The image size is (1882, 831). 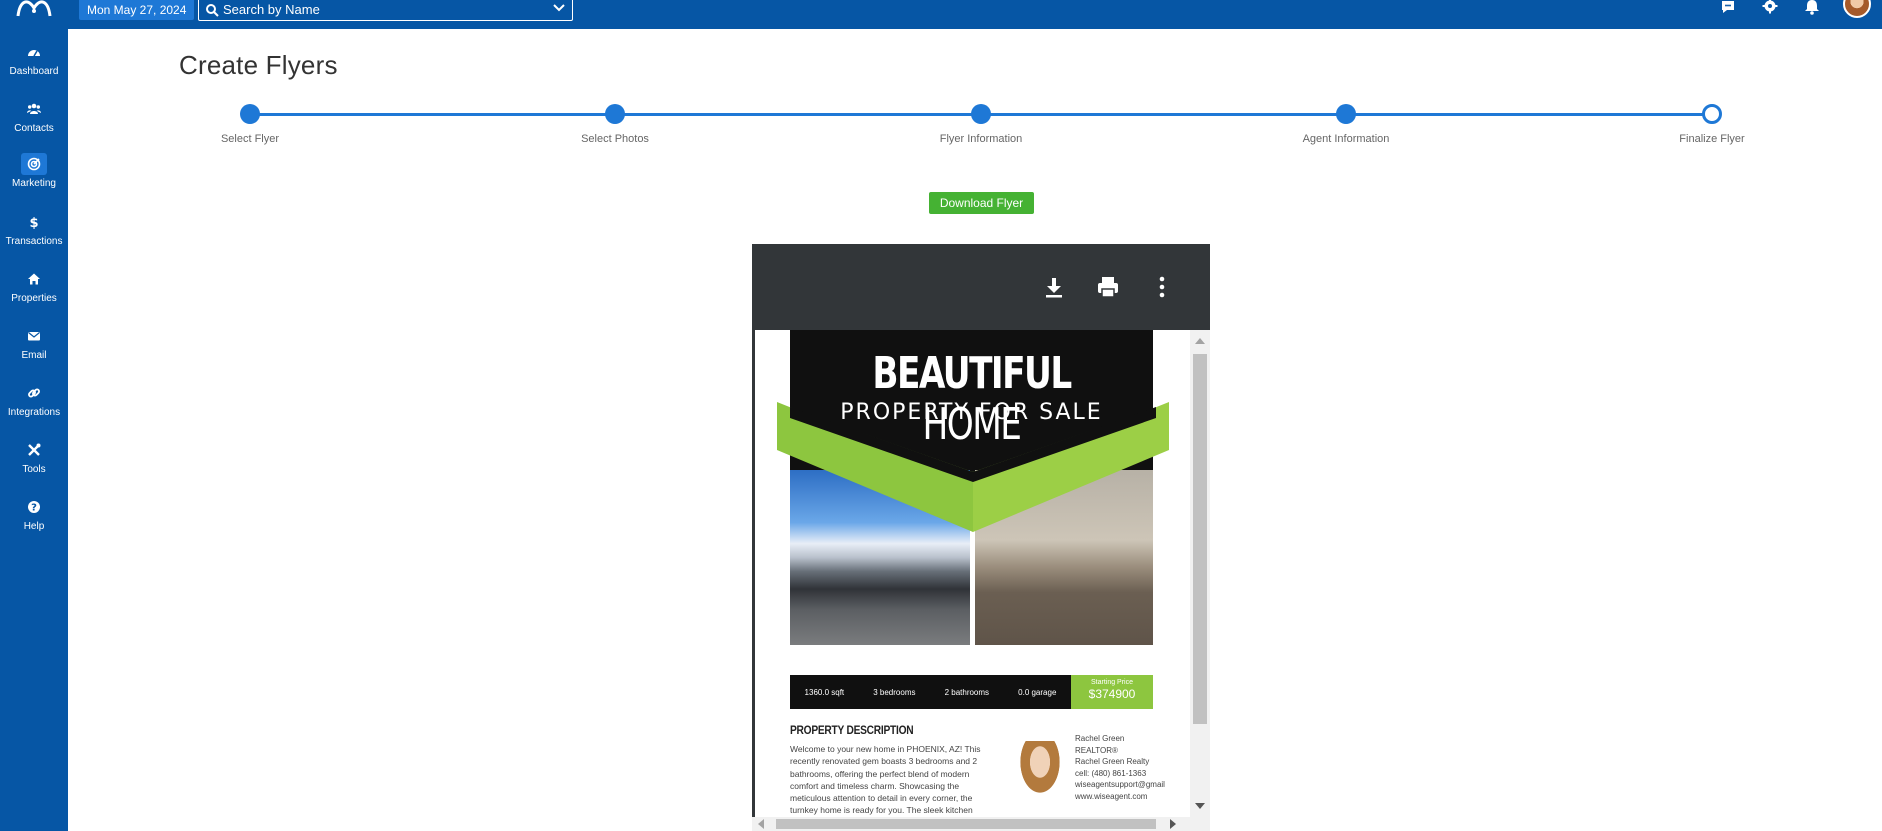 What do you see at coordinates (1857, 9) in the screenshot?
I see `user-avatar` at bounding box center [1857, 9].